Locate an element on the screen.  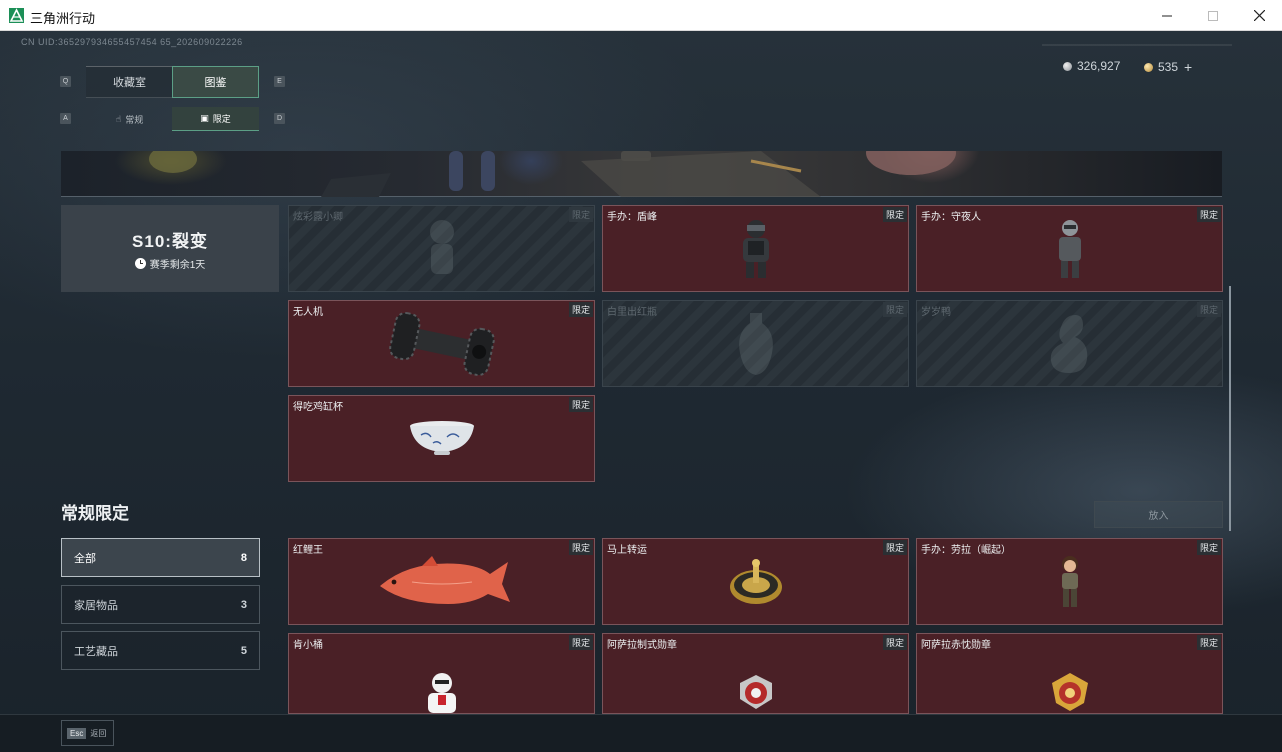
maximize-icon is located at coordinates (1213, 15).